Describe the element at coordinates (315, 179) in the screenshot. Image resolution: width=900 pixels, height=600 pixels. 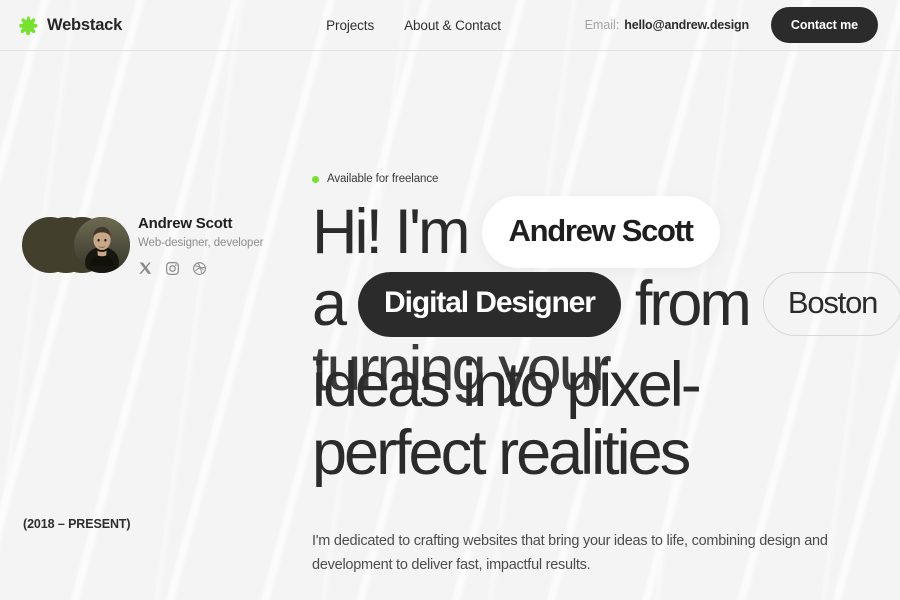
I see `availability-dot-icon` at that location.